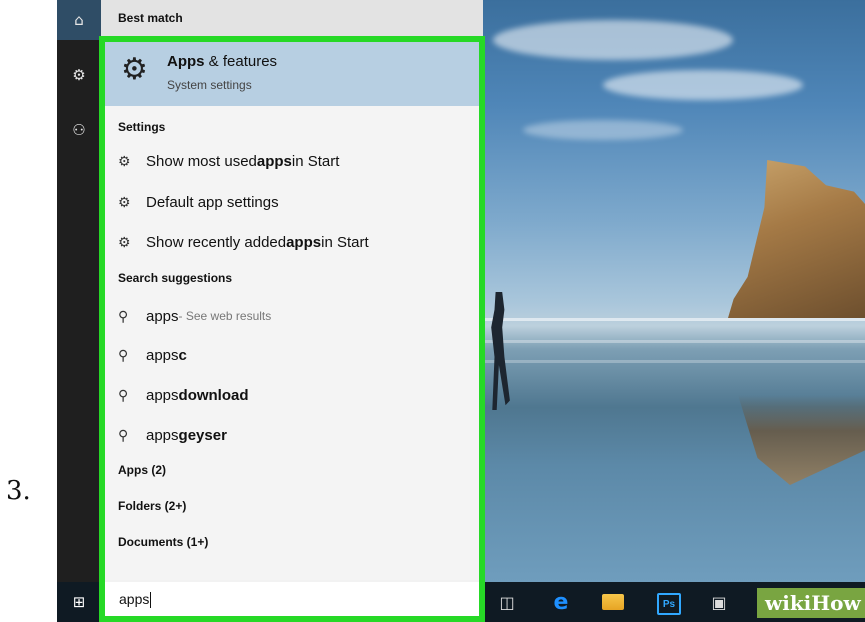 This screenshot has width=865, height=622. What do you see at coordinates (292, 599) in the screenshot?
I see `search-box: apps` at bounding box center [292, 599].